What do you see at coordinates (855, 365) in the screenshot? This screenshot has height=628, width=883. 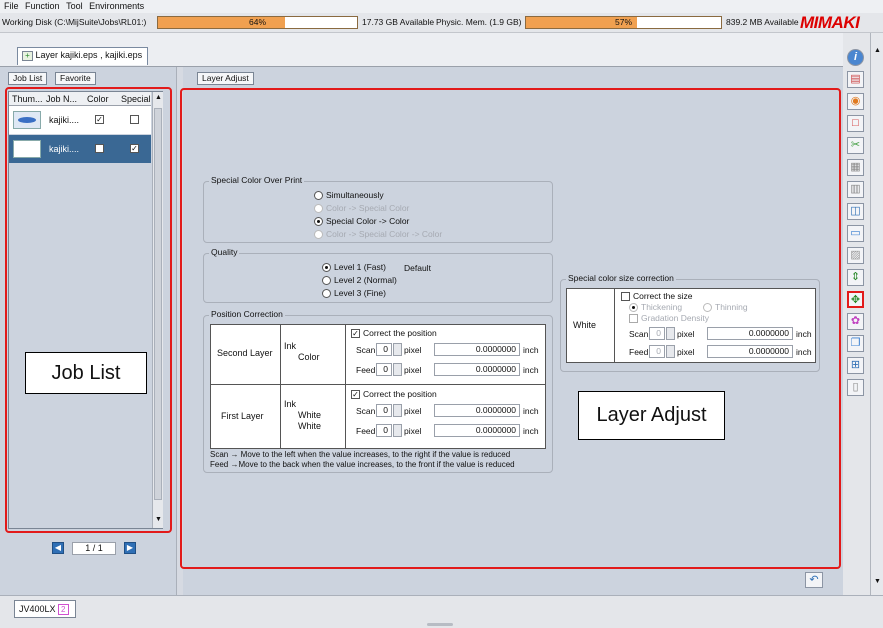 I see `split-icon: ⊞` at bounding box center [855, 365].